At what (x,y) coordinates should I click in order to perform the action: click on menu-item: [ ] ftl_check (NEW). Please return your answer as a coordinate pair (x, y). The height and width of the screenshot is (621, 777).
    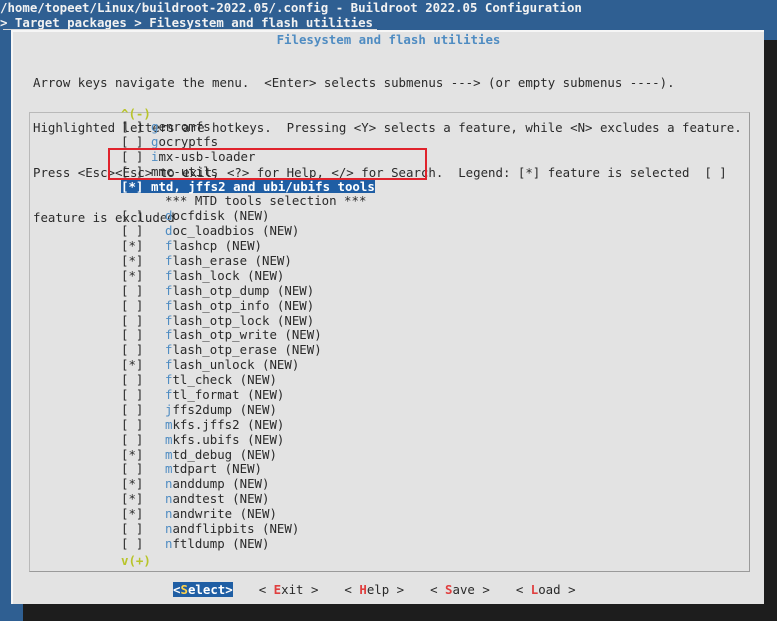
    Looking at the image, I should click on (248, 379).